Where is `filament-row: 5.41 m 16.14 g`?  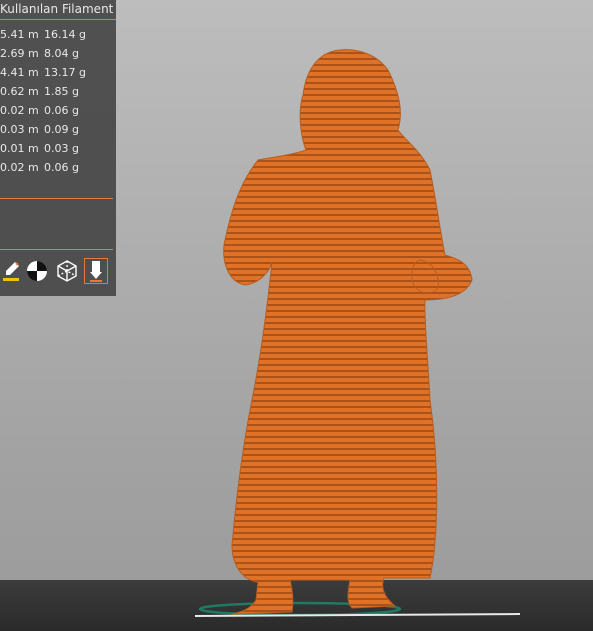 filament-row: 5.41 m 16.14 g is located at coordinates (58, 34).